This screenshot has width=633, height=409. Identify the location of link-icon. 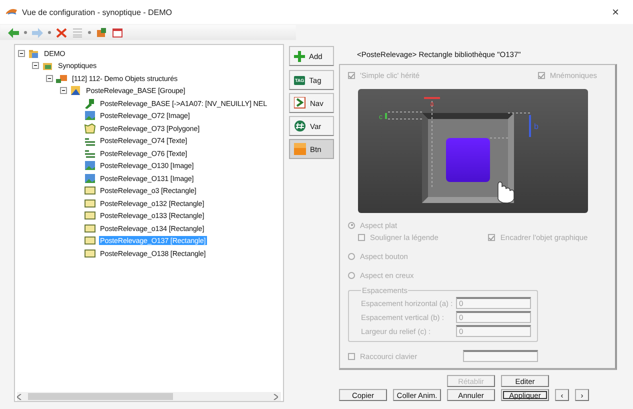
(90, 103).